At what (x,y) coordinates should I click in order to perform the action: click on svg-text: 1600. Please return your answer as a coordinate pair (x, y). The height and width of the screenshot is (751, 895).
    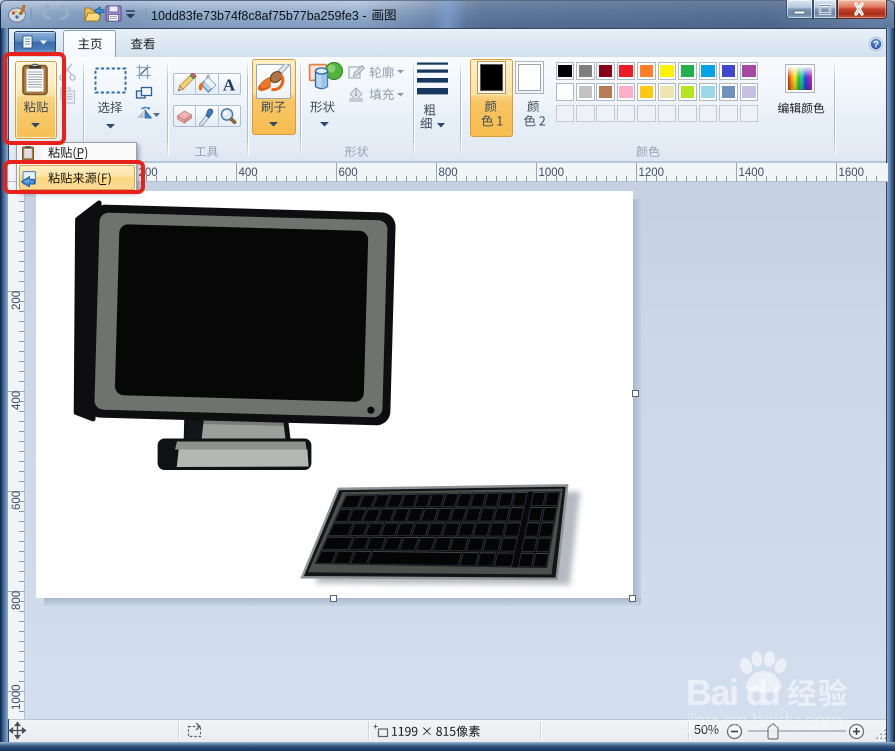
    Looking at the image, I should click on (852, 173).